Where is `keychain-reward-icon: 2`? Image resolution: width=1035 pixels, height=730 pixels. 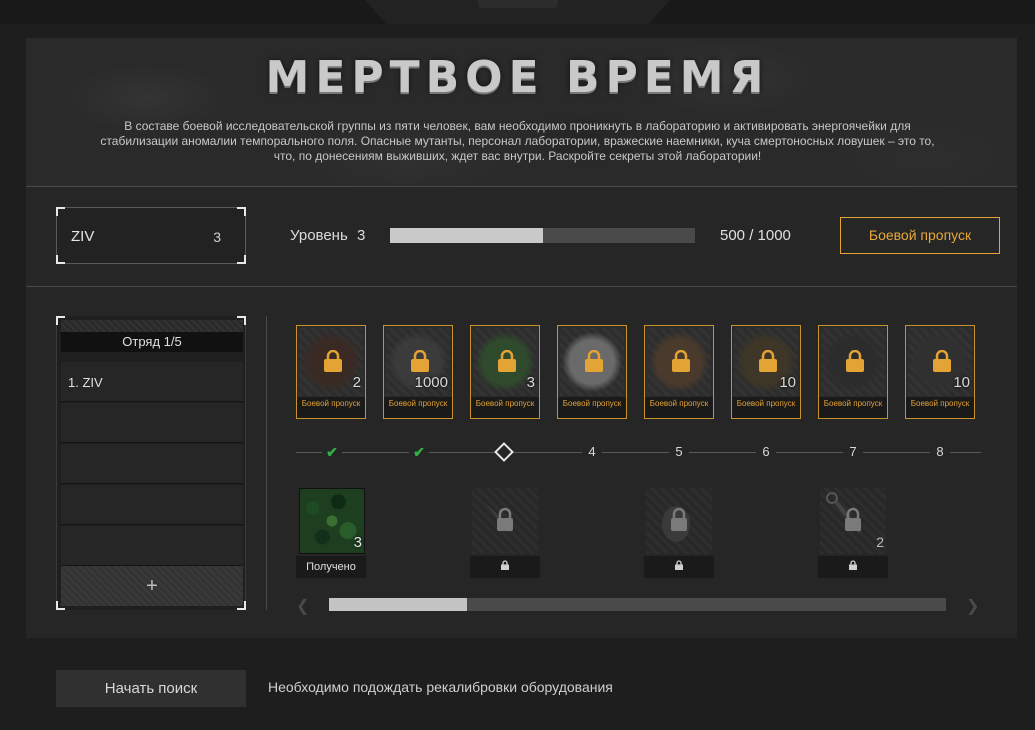 keychain-reward-icon: 2 is located at coordinates (853, 521).